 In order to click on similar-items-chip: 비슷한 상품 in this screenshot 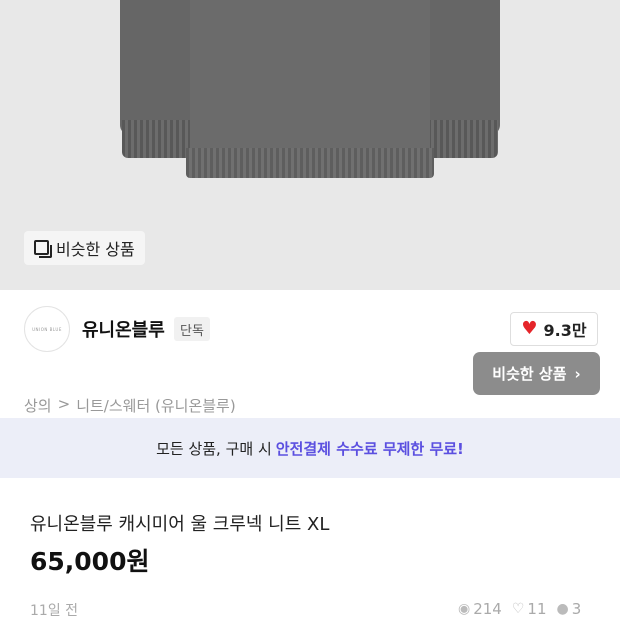, I will do `click(84, 248)`.